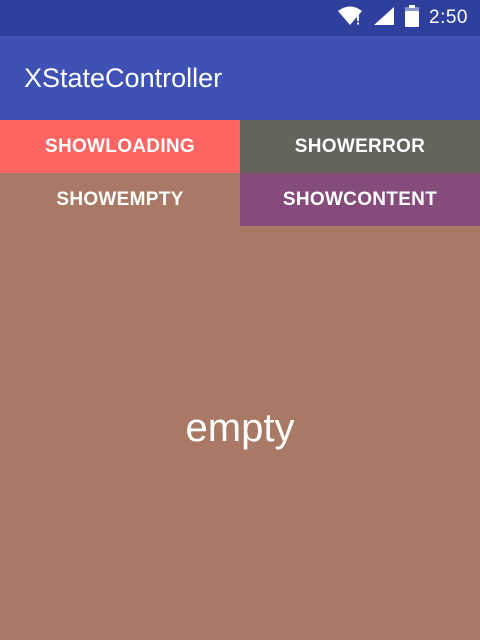 This screenshot has height=640, width=480. What do you see at coordinates (120, 146) in the screenshot?
I see `show-loading-button: SHOWLOADING` at bounding box center [120, 146].